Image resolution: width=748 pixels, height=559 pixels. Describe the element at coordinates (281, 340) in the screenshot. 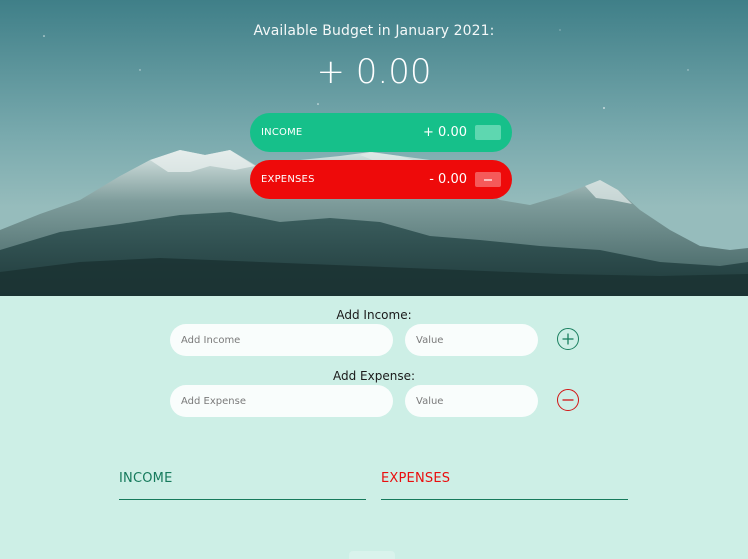

I see `income-description-input` at that location.